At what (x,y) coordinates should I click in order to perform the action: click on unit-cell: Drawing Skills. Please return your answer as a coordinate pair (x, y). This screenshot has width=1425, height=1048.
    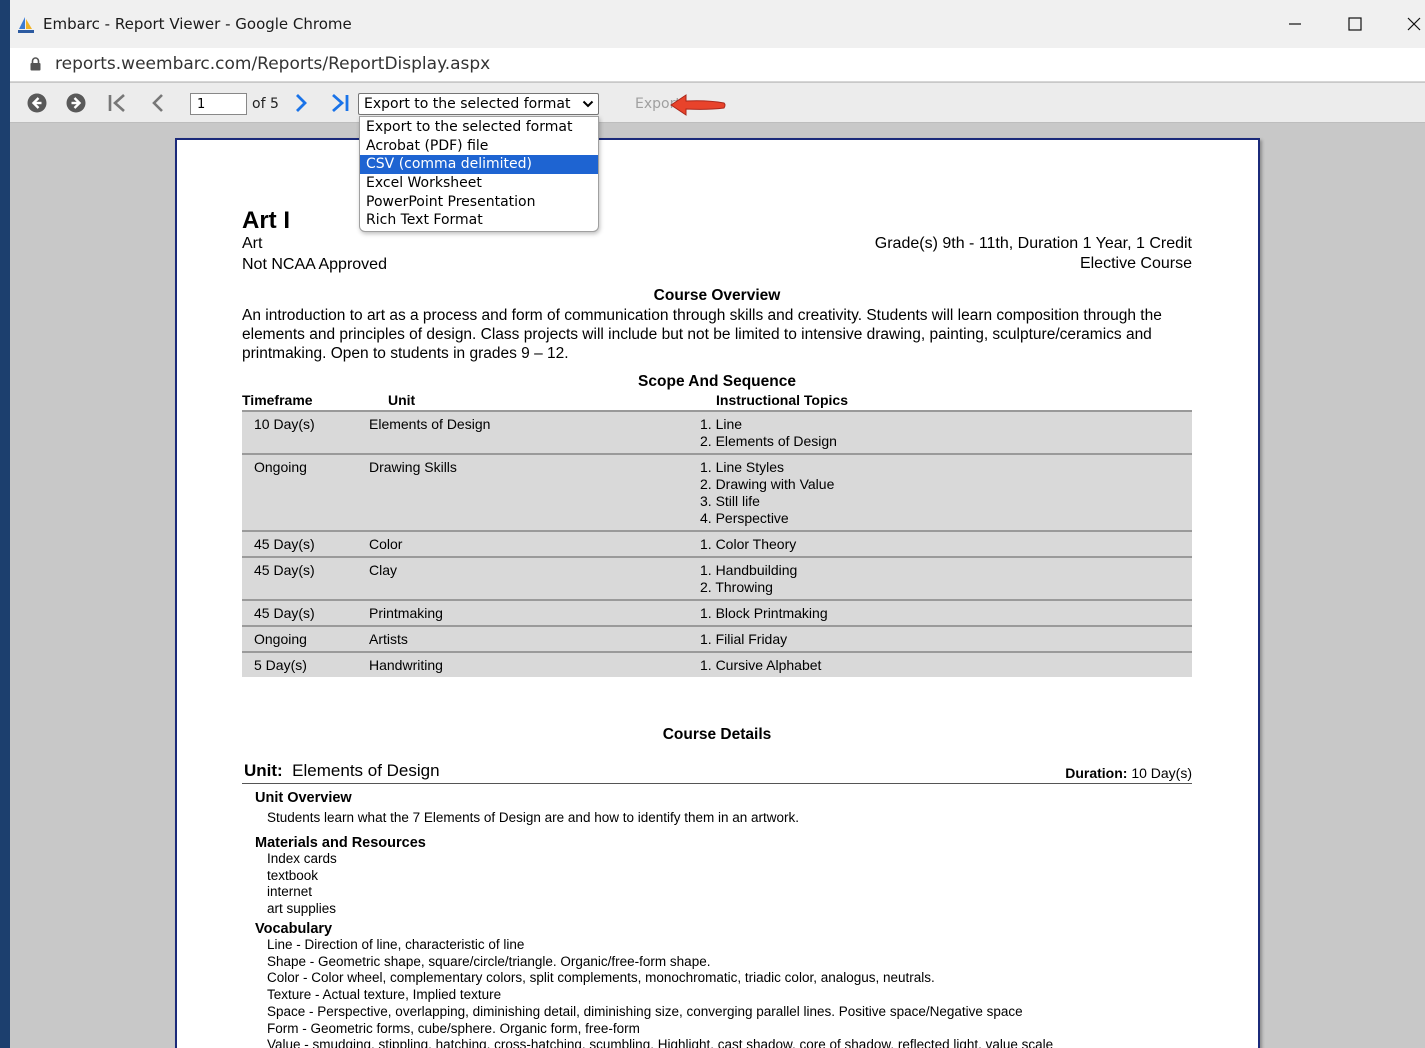
    Looking at the image, I should click on (413, 467).